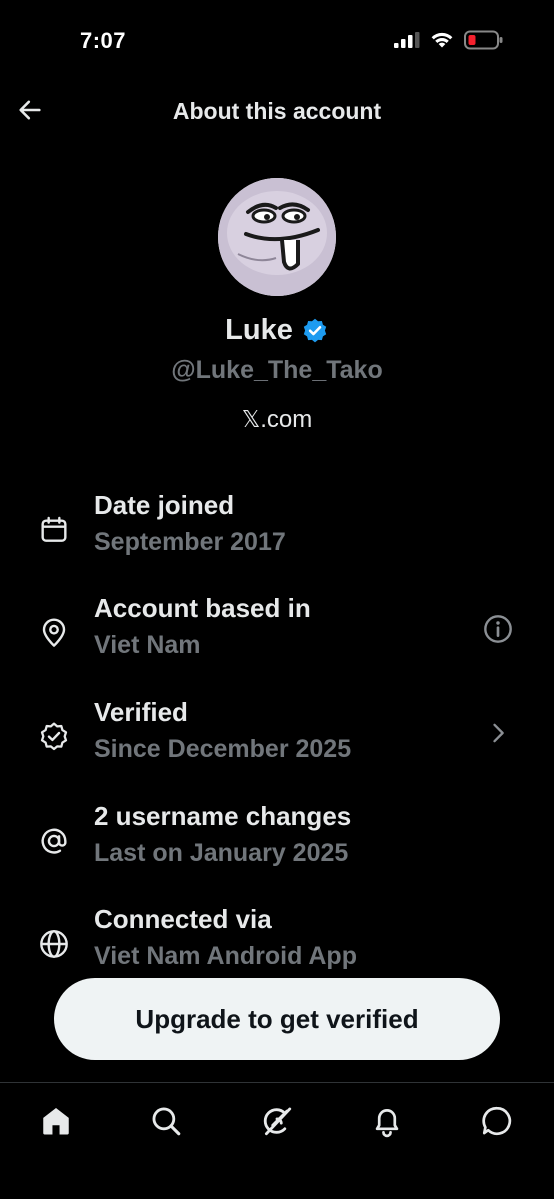  What do you see at coordinates (183, 919) in the screenshot?
I see `row-title: Connected via` at bounding box center [183, 919].